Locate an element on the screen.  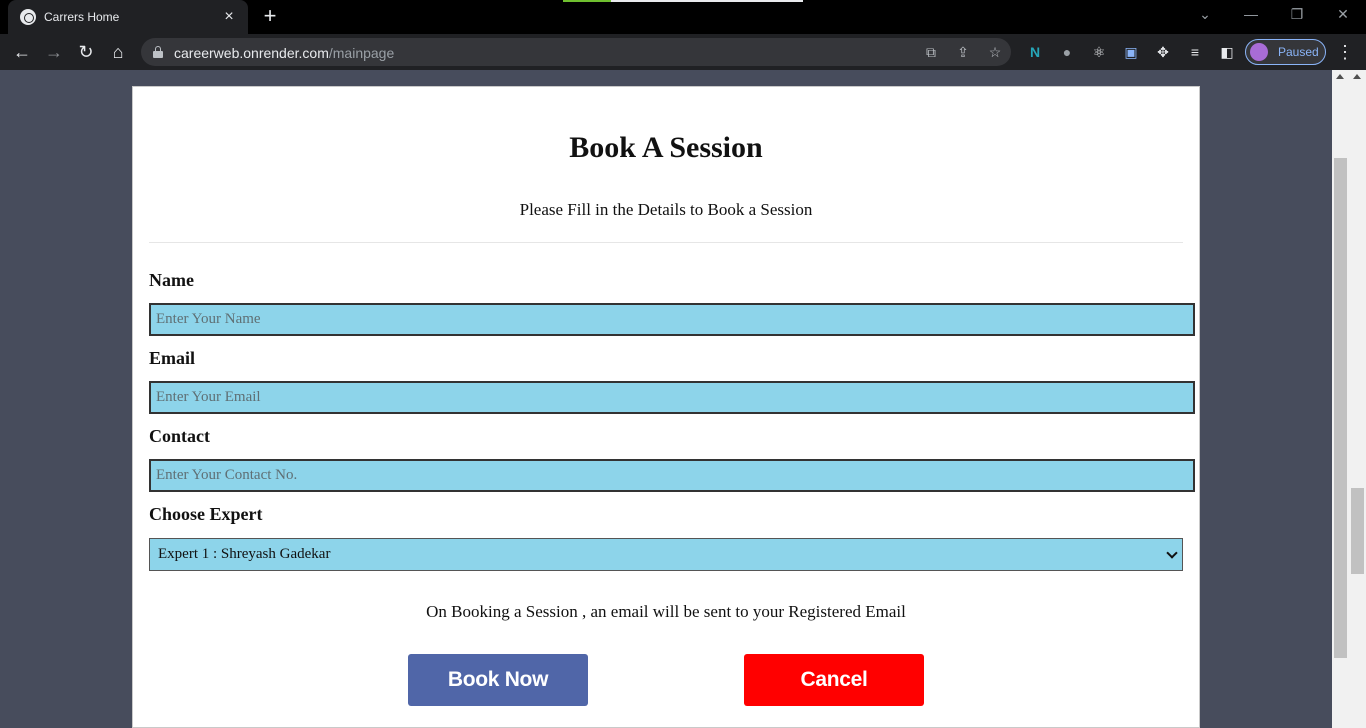
divider is located at coordinates (666, 242).